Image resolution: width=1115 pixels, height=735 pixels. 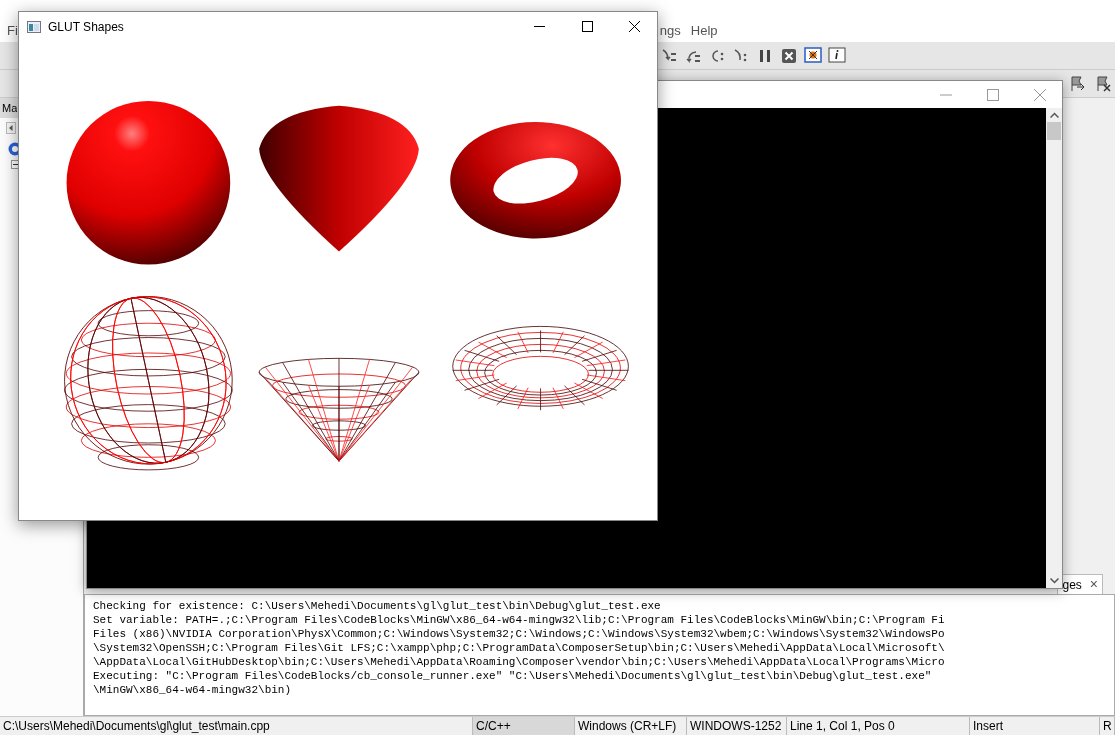 I want to click on window-title: GLUT Shapes, so click(x=86, y=27).